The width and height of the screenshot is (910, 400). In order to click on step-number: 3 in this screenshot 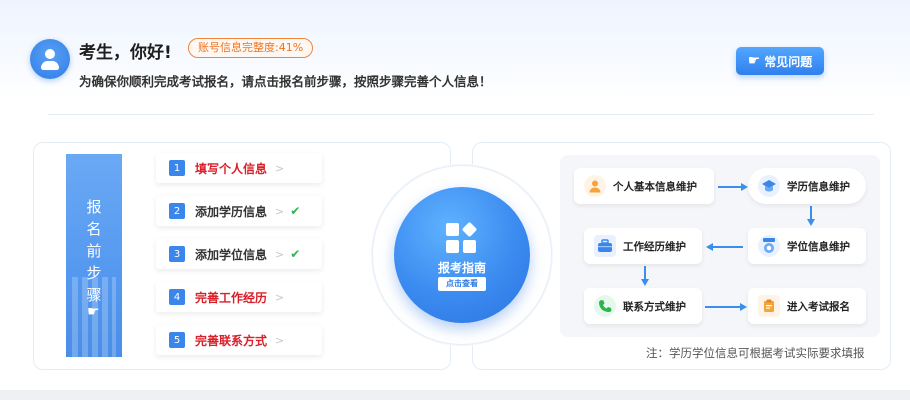, I will do `click(177, 254)`.